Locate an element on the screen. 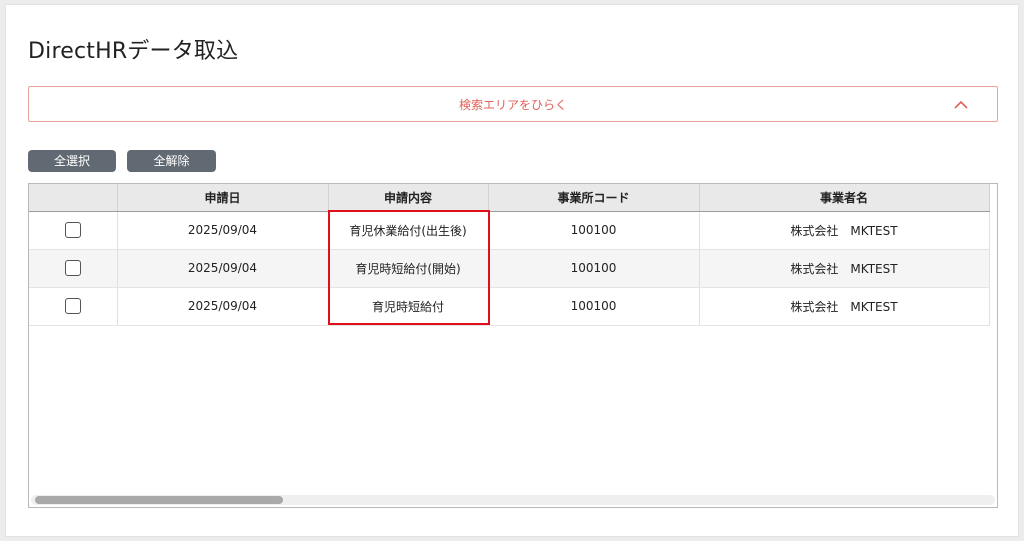  cell-content: 育児時短給付 is located at coordinates (408, 306).